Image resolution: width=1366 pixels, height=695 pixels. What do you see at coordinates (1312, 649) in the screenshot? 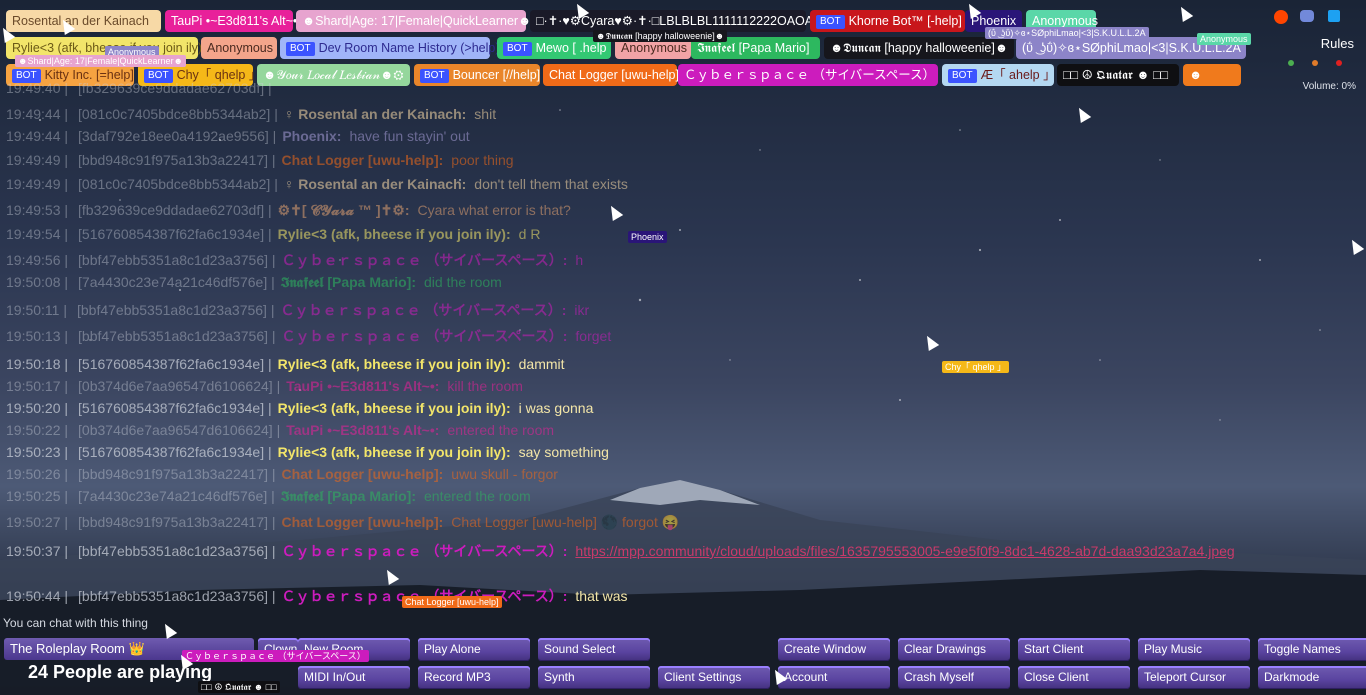
I see `control-button: Toggle Names` at bounding box center [1312, 649].